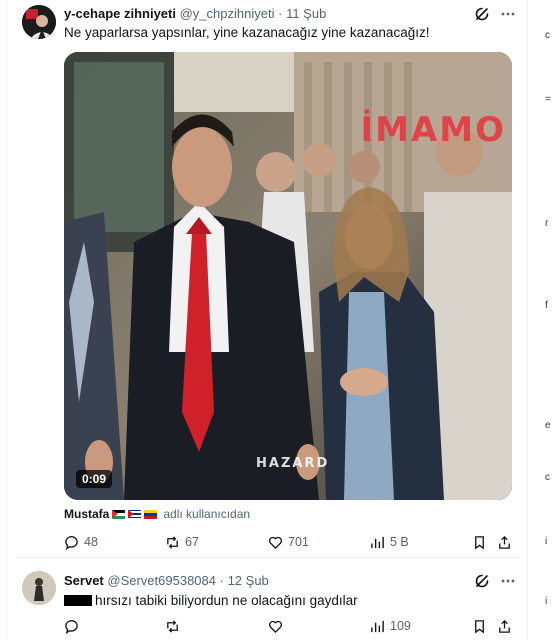 The width and height of the screenshot is (553, 640). I want to click on author-name: y-cehape zihniyeti, so click(120, 13).